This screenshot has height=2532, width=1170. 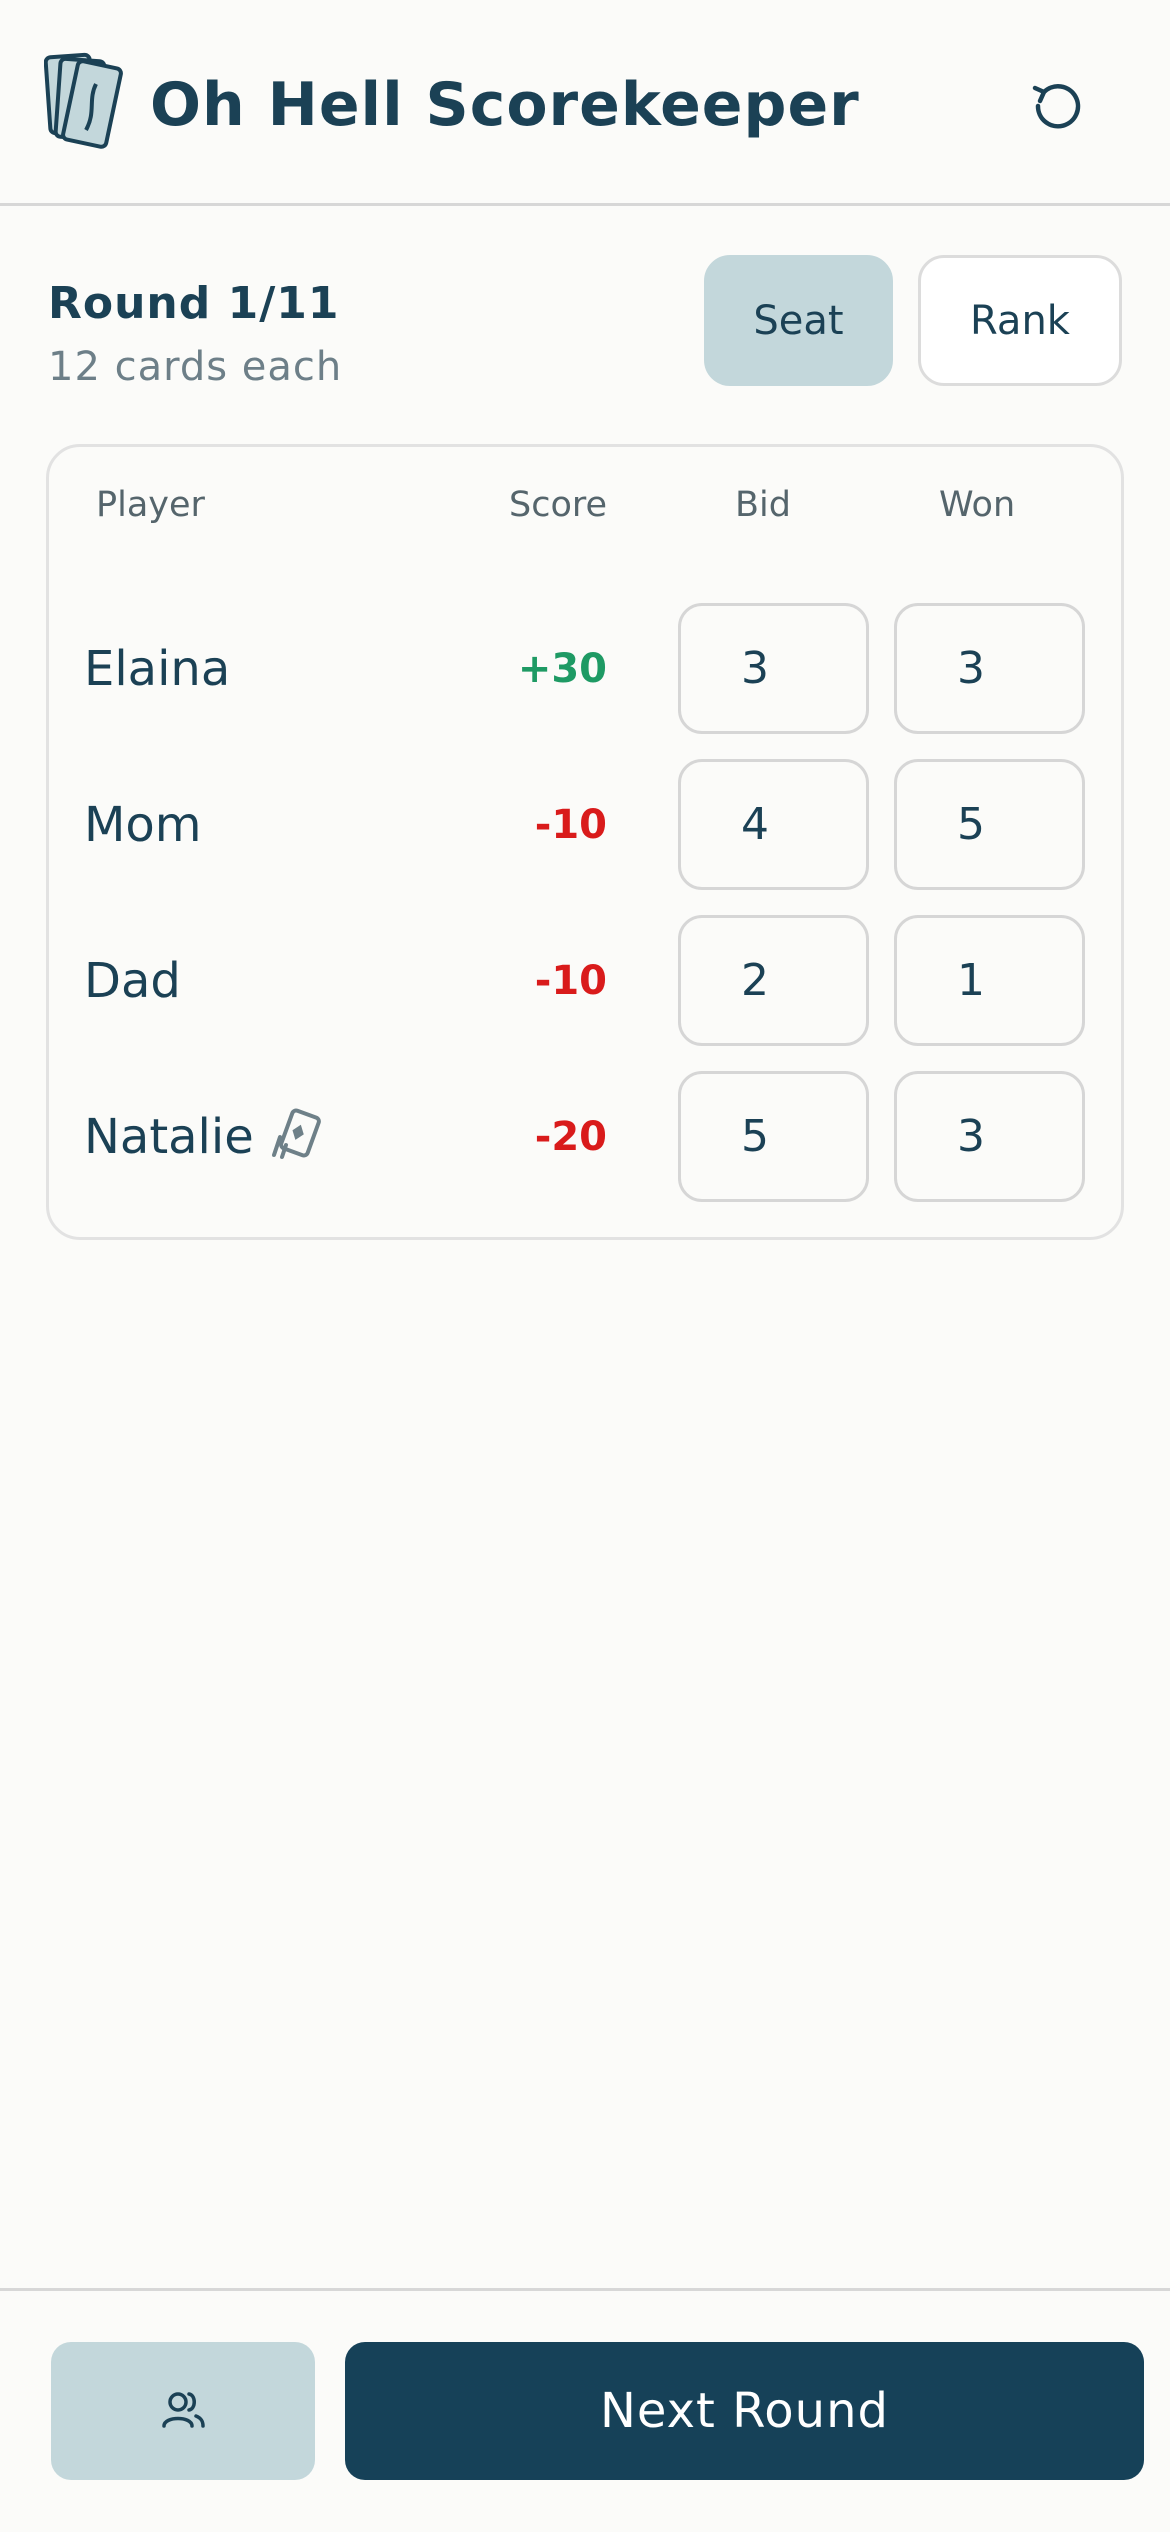 What do you see at coordinates (505, 105) in the screenshot?
I see `app-title: Oh Hell Scorekeeper` at bounding box center [505, 105].